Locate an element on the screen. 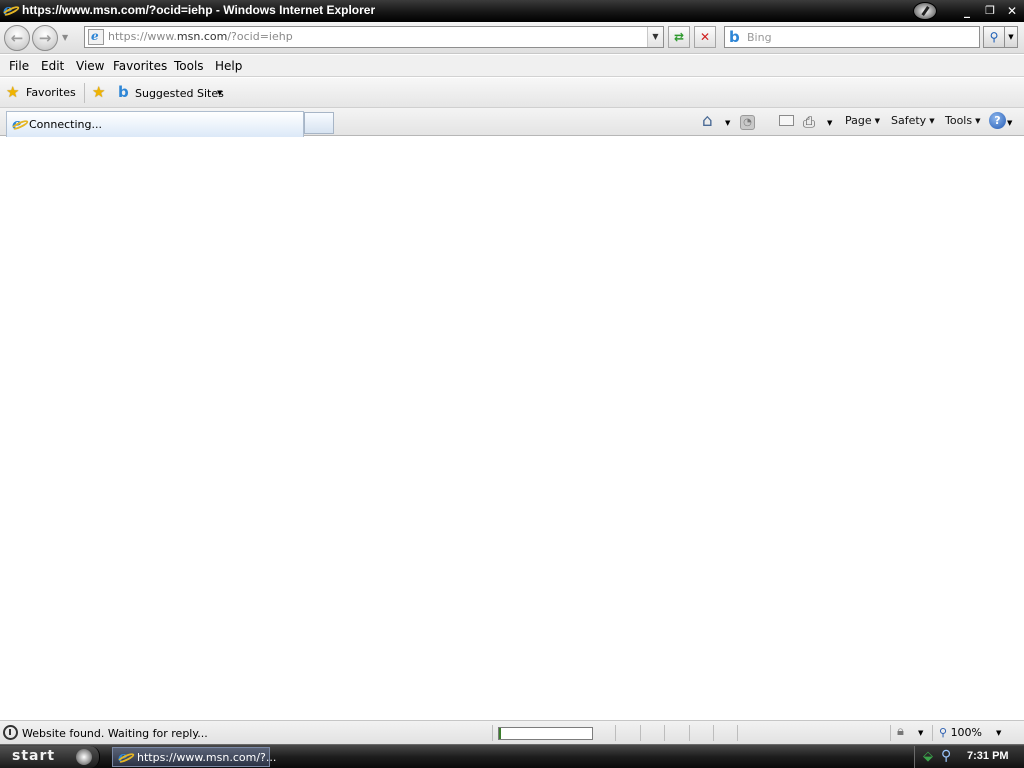 The height and width of the screenshot is (768, 1024). search-placeholder: Bing is located at coordinates (759, 37).